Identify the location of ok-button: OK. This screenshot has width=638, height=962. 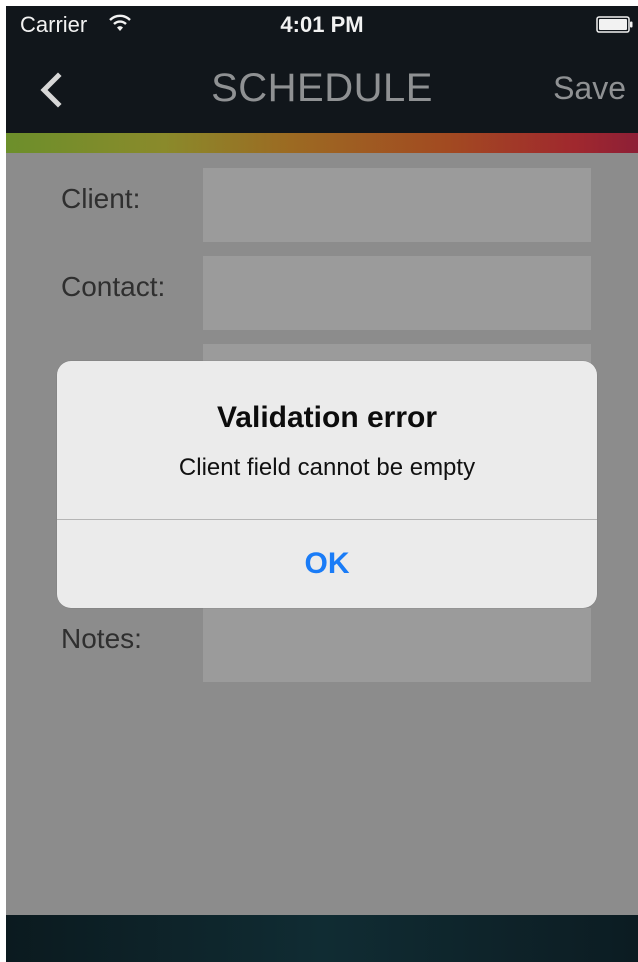
(327, 564).